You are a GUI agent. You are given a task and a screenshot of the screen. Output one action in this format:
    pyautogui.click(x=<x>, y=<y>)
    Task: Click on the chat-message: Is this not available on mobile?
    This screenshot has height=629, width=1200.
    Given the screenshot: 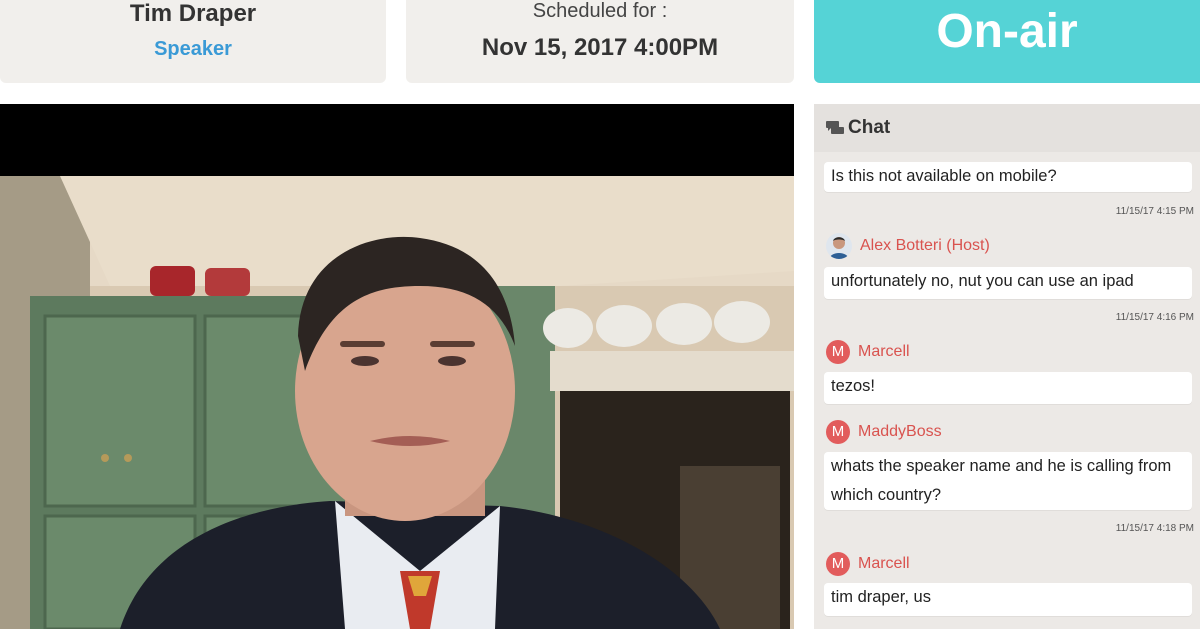 What is the action you would take?
    pyautogui.click(x=1008, y=177)
    